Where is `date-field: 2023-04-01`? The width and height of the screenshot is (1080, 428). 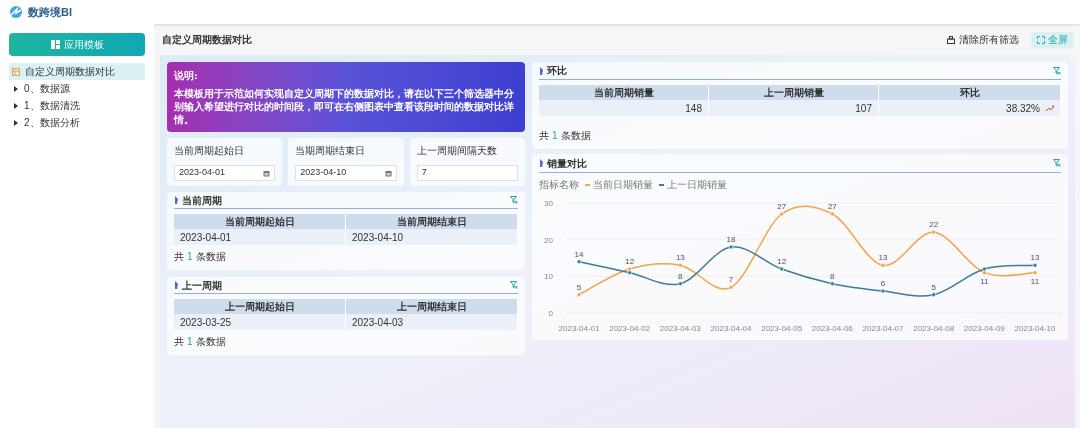
date-field: 2023-04-01 is located at coordinates (225, 173).